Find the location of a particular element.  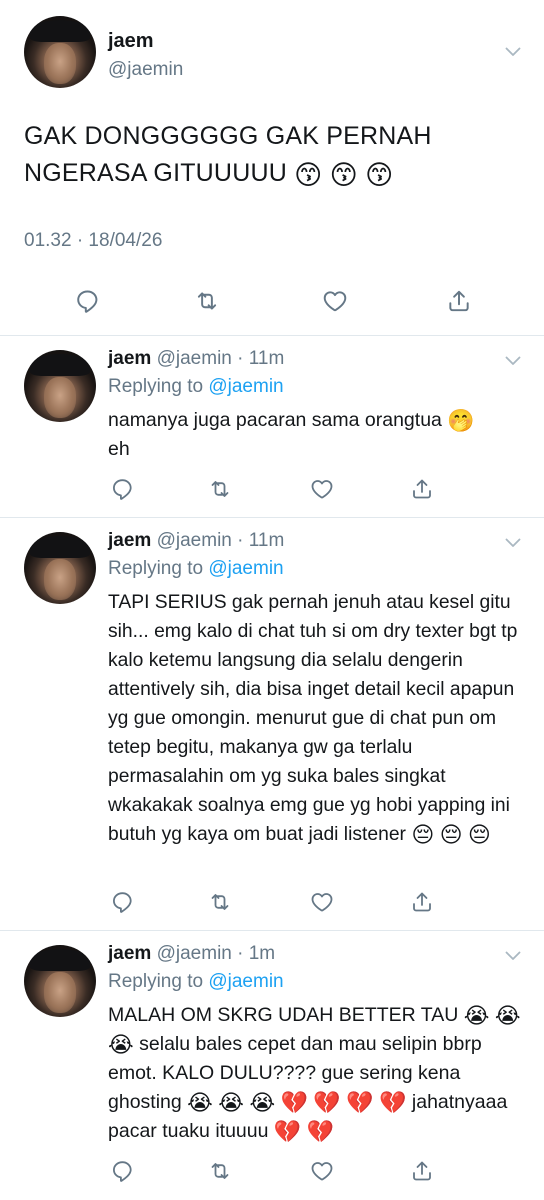

hand-over-mouth-icon: 🤭 is located at coordinates (461, 420).